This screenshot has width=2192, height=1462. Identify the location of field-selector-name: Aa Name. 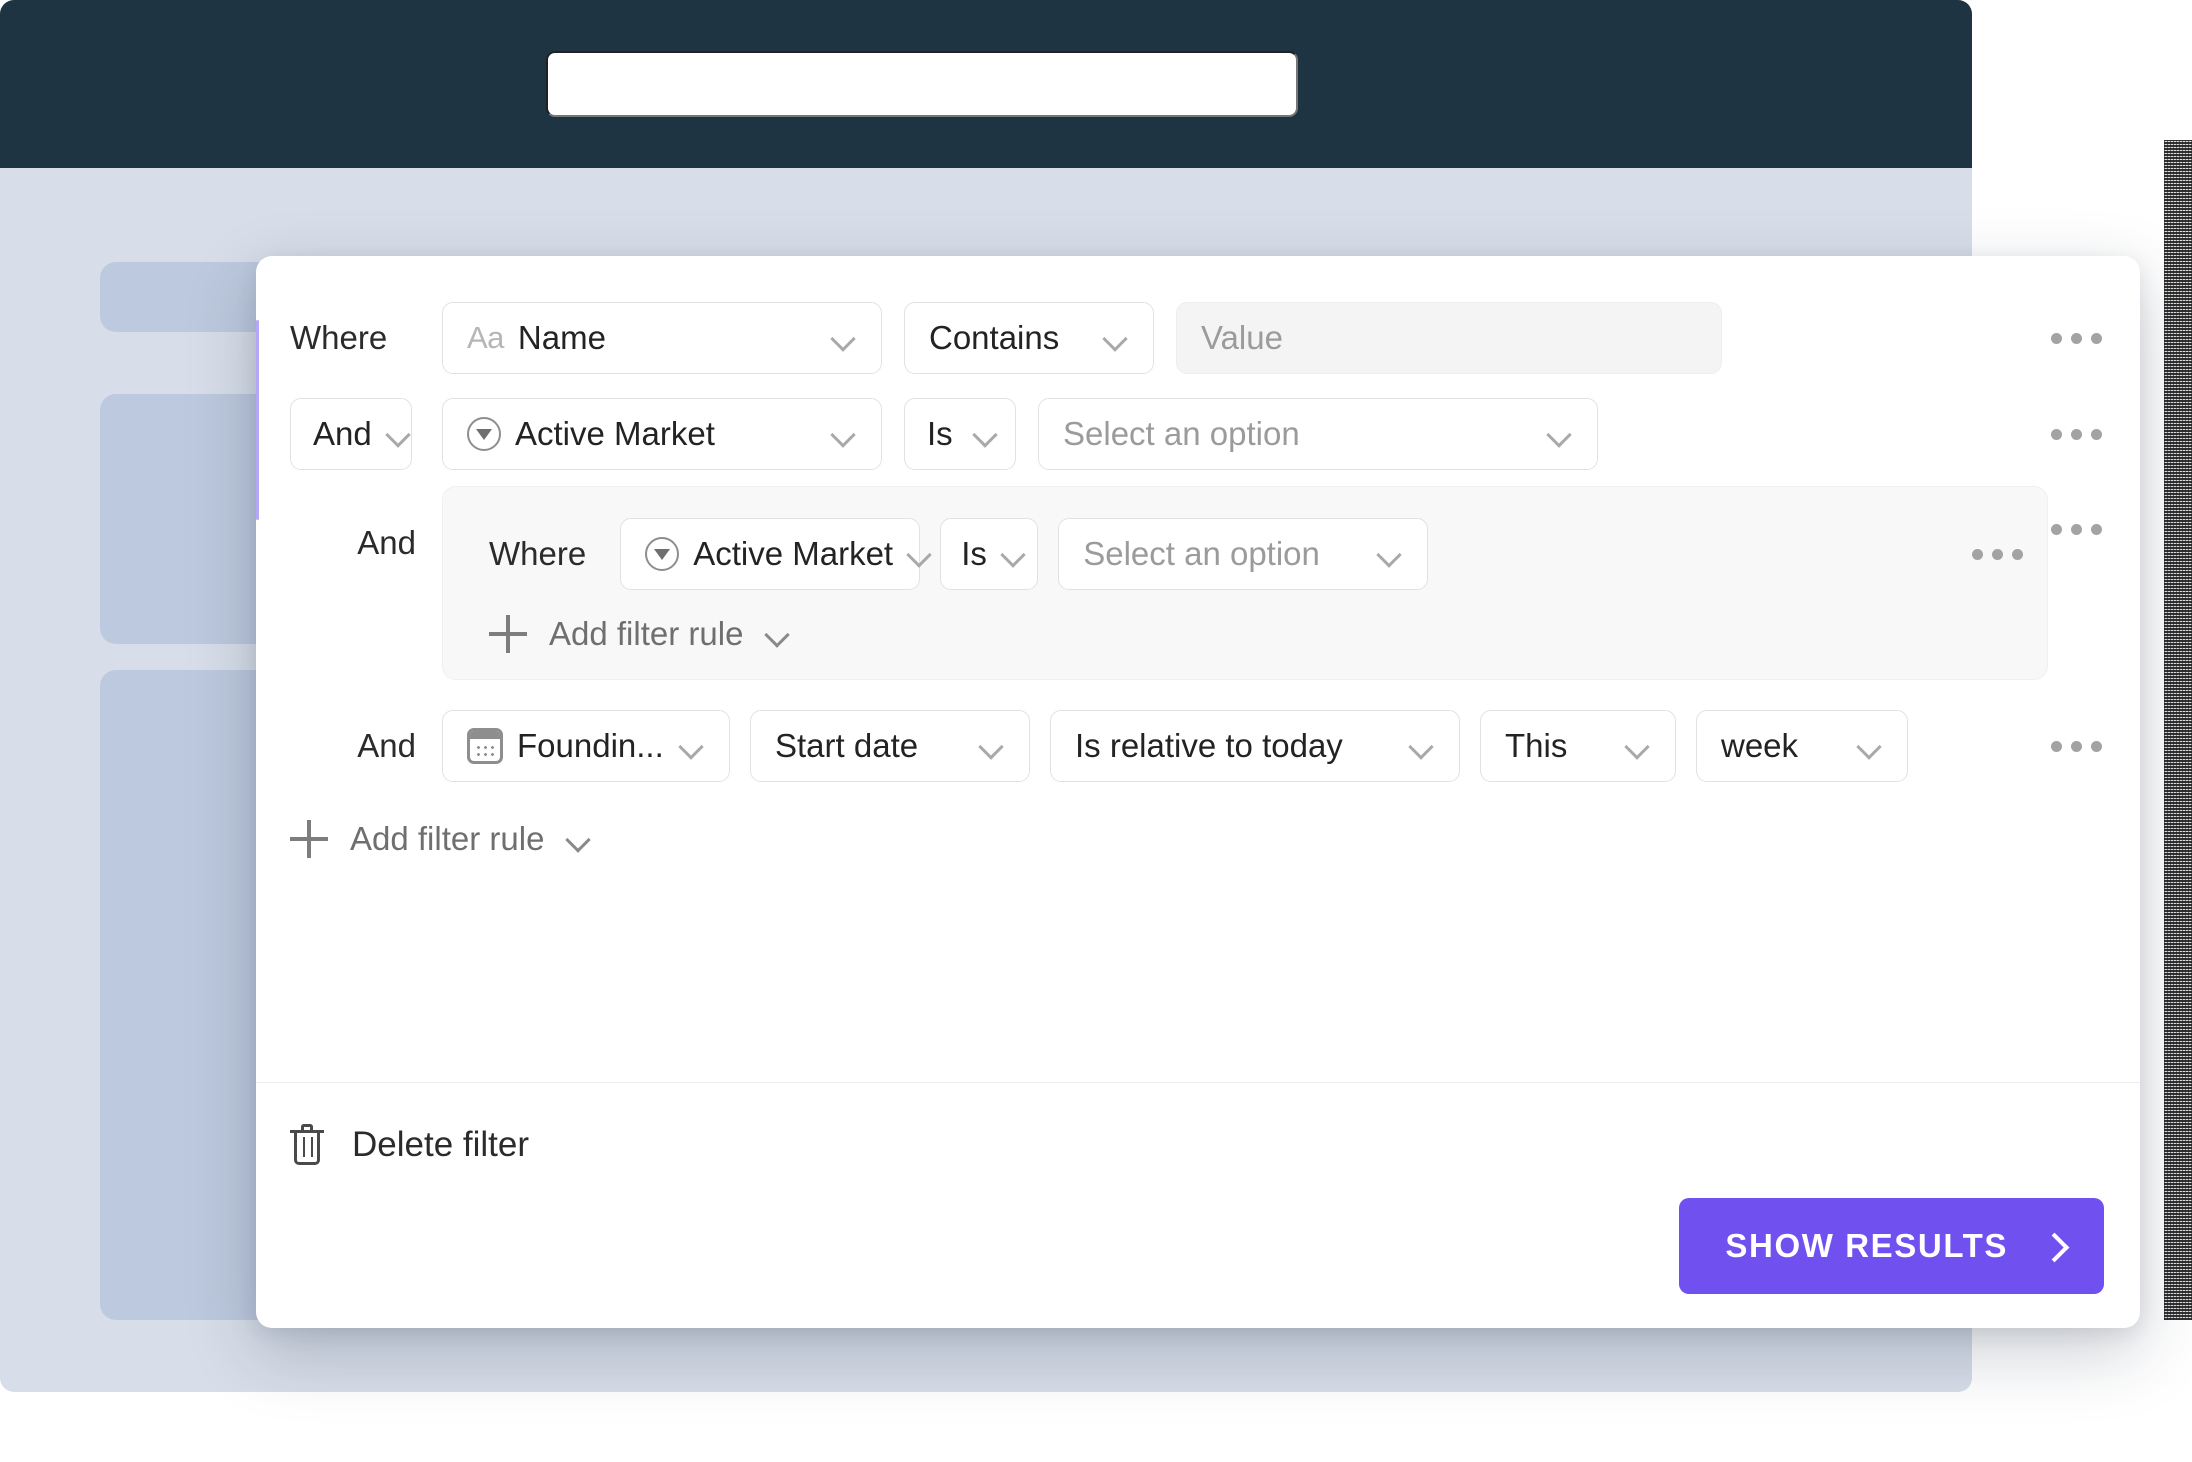
(662, 338).